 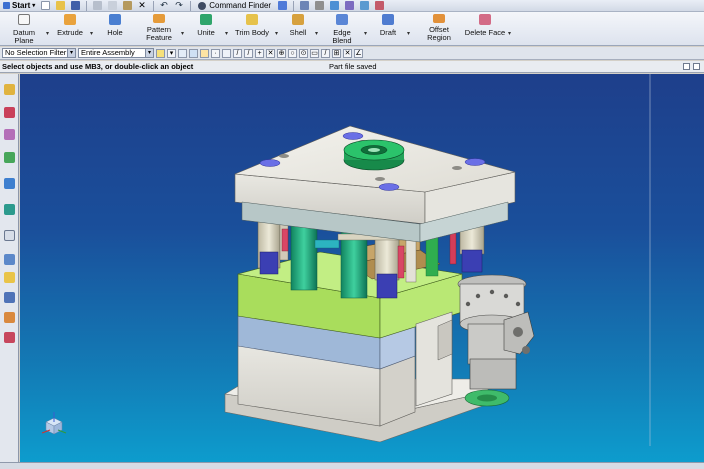 What do you see at coordinates (365, 5) in the screenshot?
I see `orient-icon` at bounding box center [365, 5].